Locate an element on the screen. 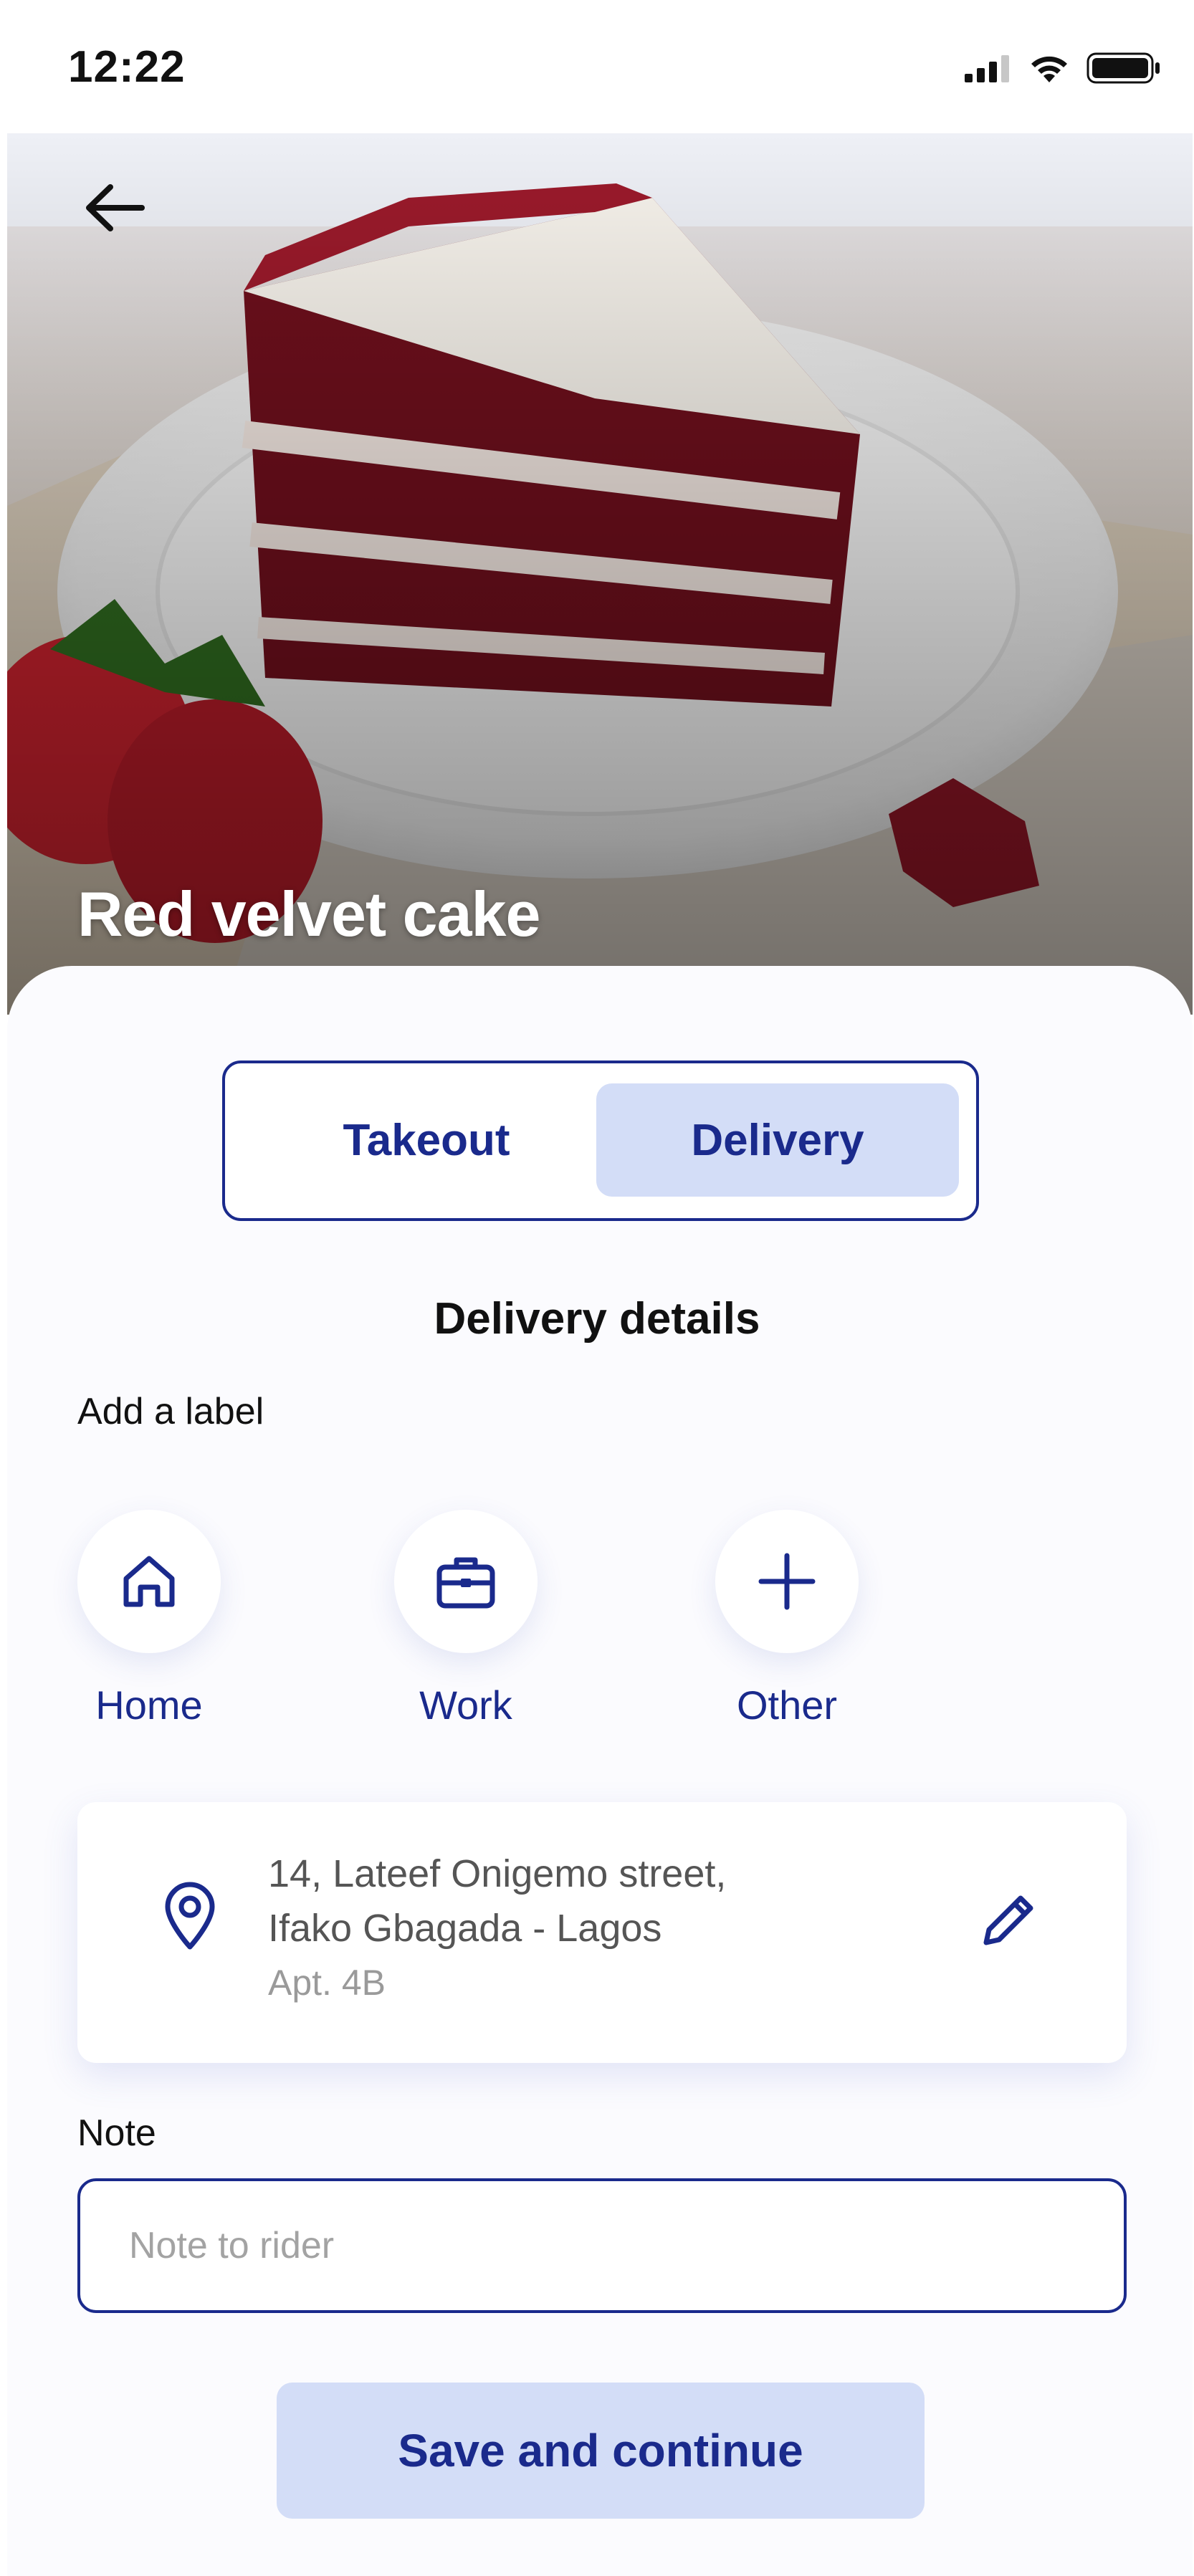  tab-delivery: Delivery is located at coordinates (777, 1140).